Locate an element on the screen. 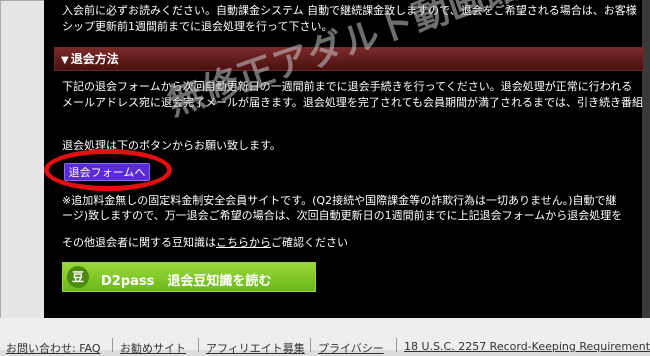 The height and width of the screenshot is (356, 650). tips-suffix: ご確認ください is located at coordinates (309, 242).